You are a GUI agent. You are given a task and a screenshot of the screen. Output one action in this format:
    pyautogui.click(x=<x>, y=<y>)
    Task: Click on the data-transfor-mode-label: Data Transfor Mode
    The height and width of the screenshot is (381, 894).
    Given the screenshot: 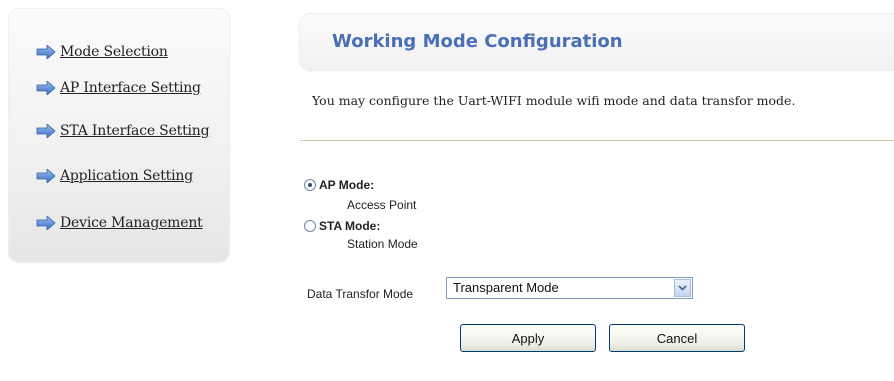 What is the action you would take?
    pyautogui.click(x=360, y=294)
    